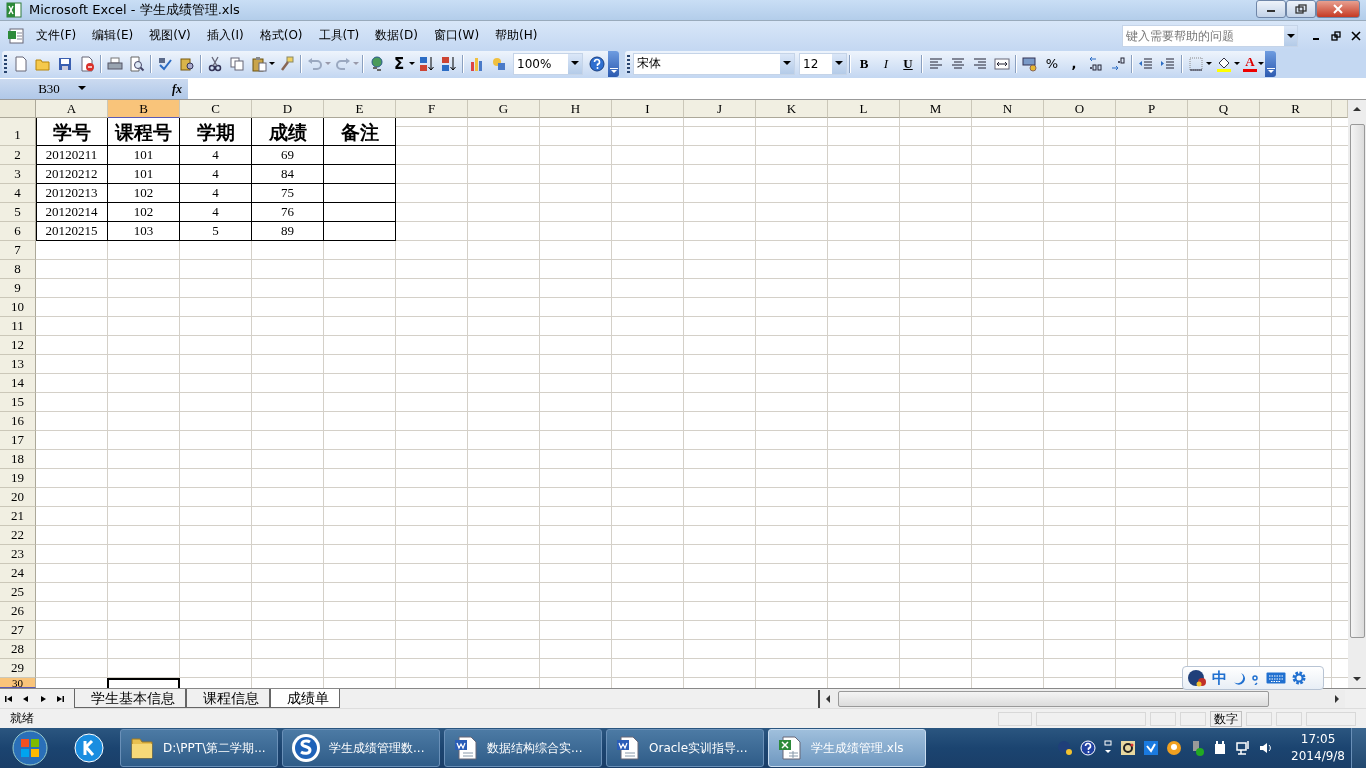 This screenshot has width=1366, height=768. What do you see at coordinates (1301, 9) in the screenshot?
I see `maximize-button` at bounding box center [1301, 9].